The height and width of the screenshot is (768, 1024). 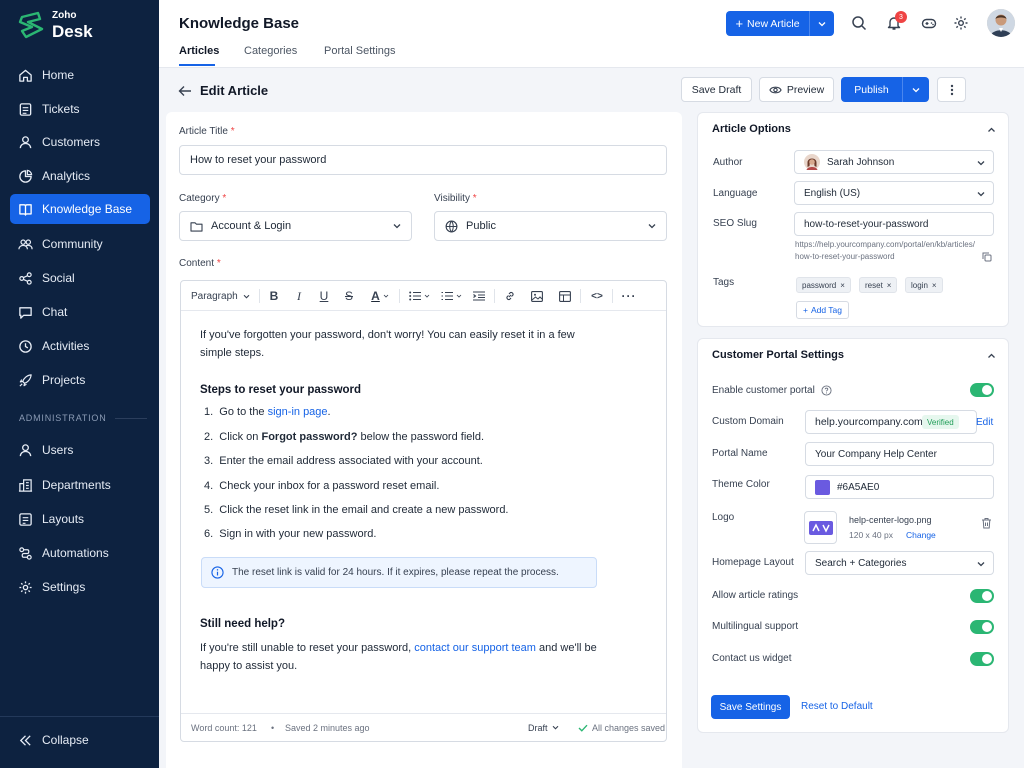 What do you see at coordinates (961, 23) in the screenshot?
I see `gear-icon` at bounding box center [961, 23].